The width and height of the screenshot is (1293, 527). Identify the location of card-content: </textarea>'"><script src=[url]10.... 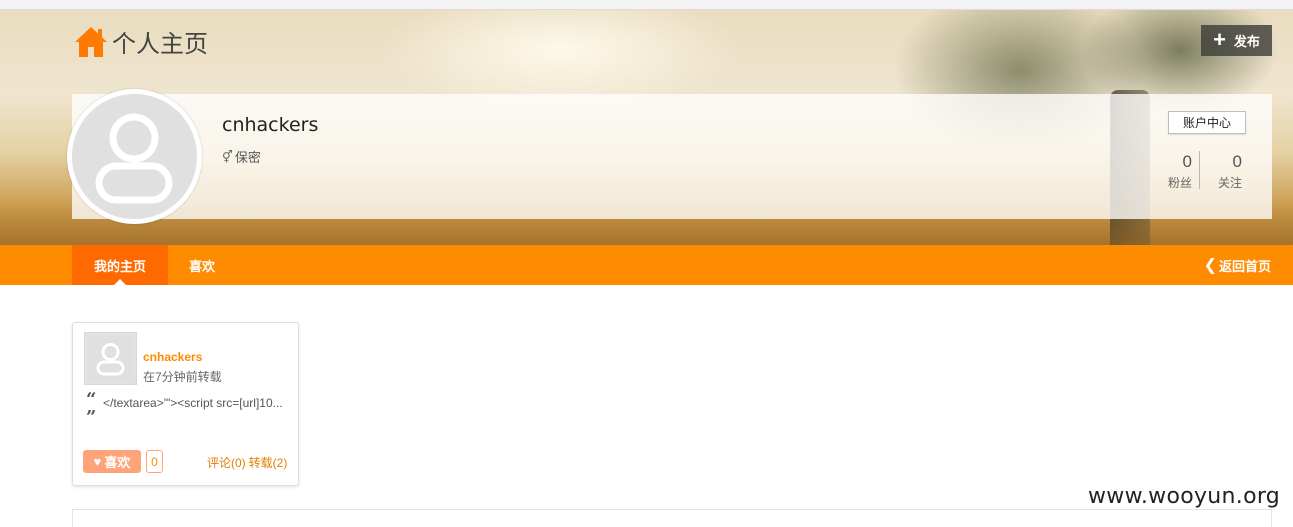
(198, 403).